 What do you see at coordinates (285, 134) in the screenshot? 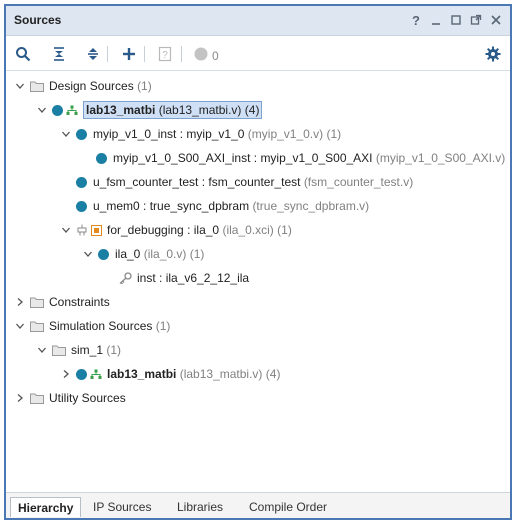
I see `tree-node-file: (myip_v1_0.v)` at bounding box center [285, 134].